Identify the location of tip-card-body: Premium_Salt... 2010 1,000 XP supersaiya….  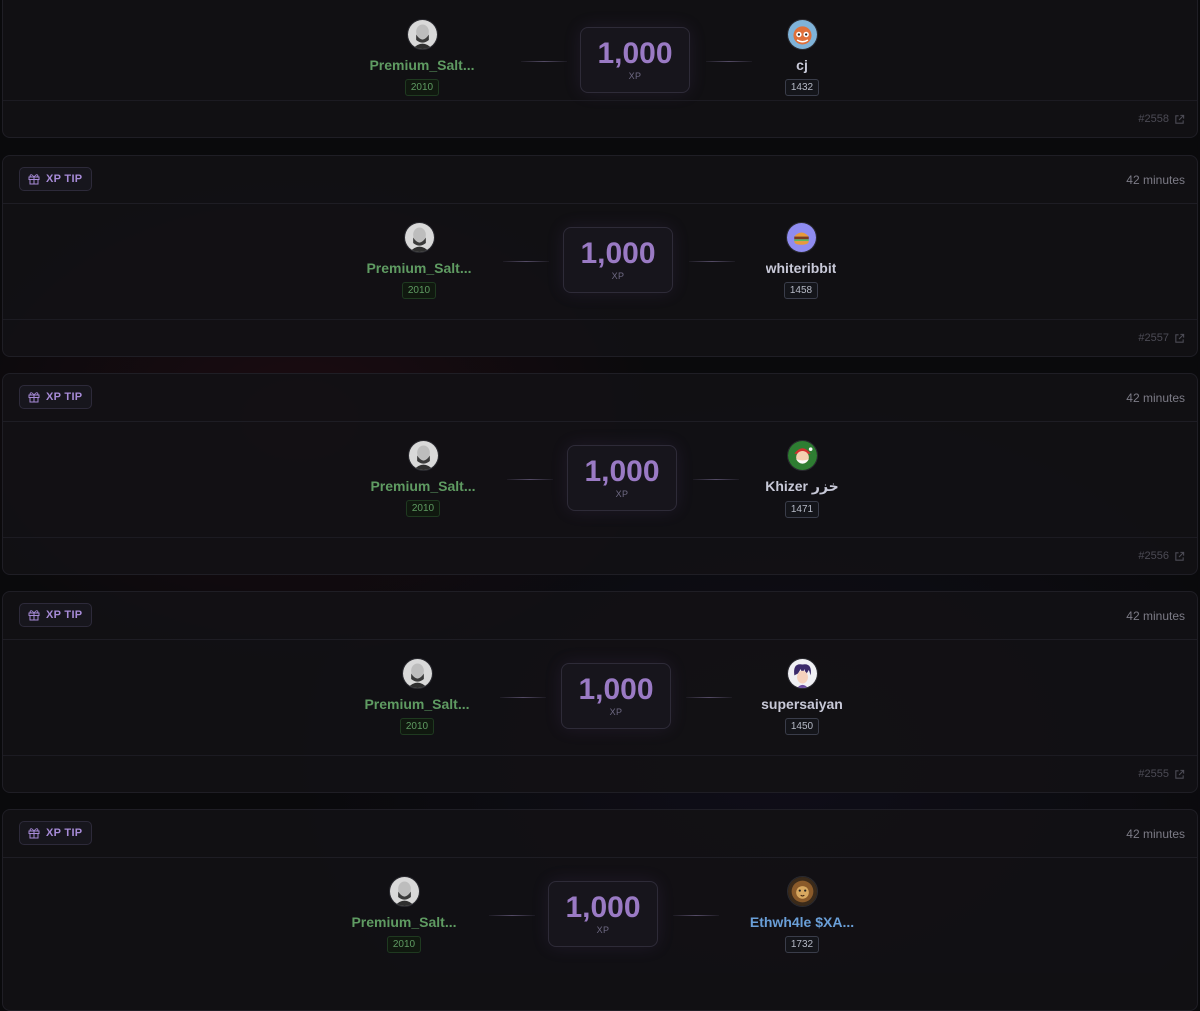
(600, 698).